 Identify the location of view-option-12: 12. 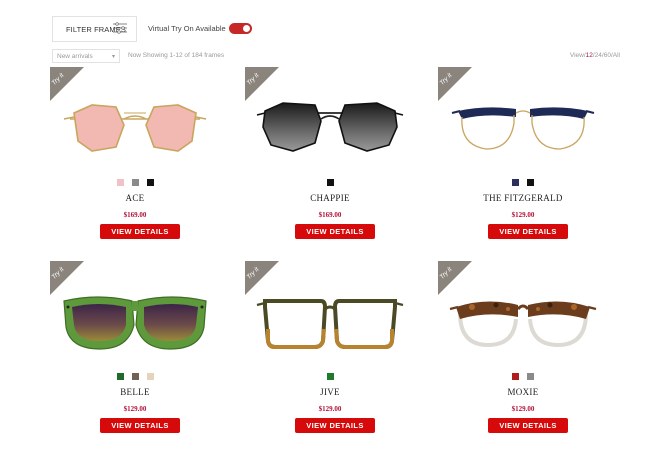
(589, 55).